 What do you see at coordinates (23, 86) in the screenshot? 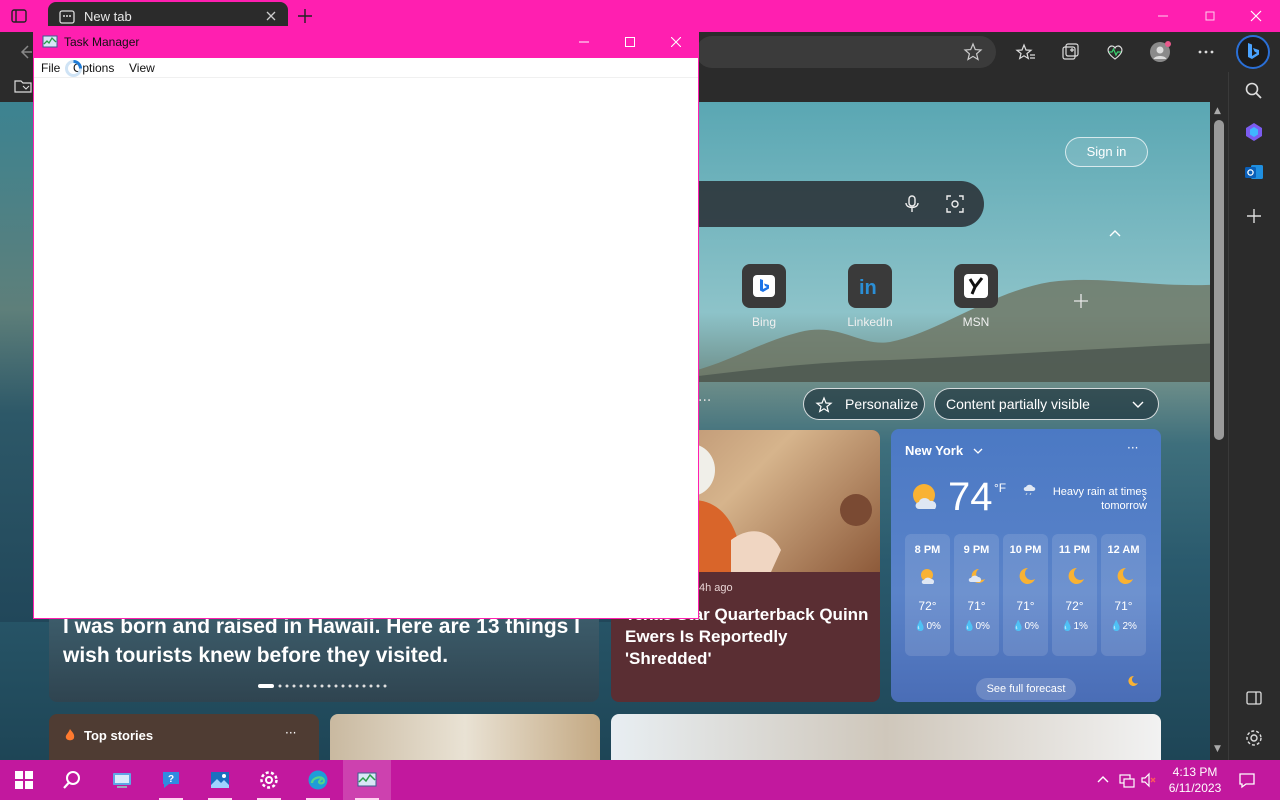
I see `favorites-folder-icon` at bounding box center [23, 86].